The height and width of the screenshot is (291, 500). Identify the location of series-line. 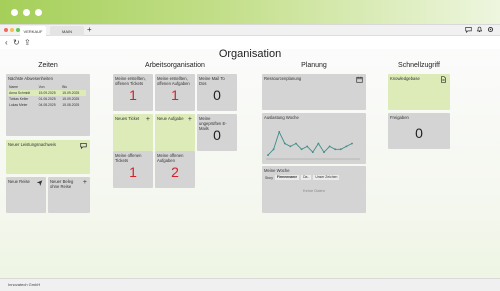
(310, 143).